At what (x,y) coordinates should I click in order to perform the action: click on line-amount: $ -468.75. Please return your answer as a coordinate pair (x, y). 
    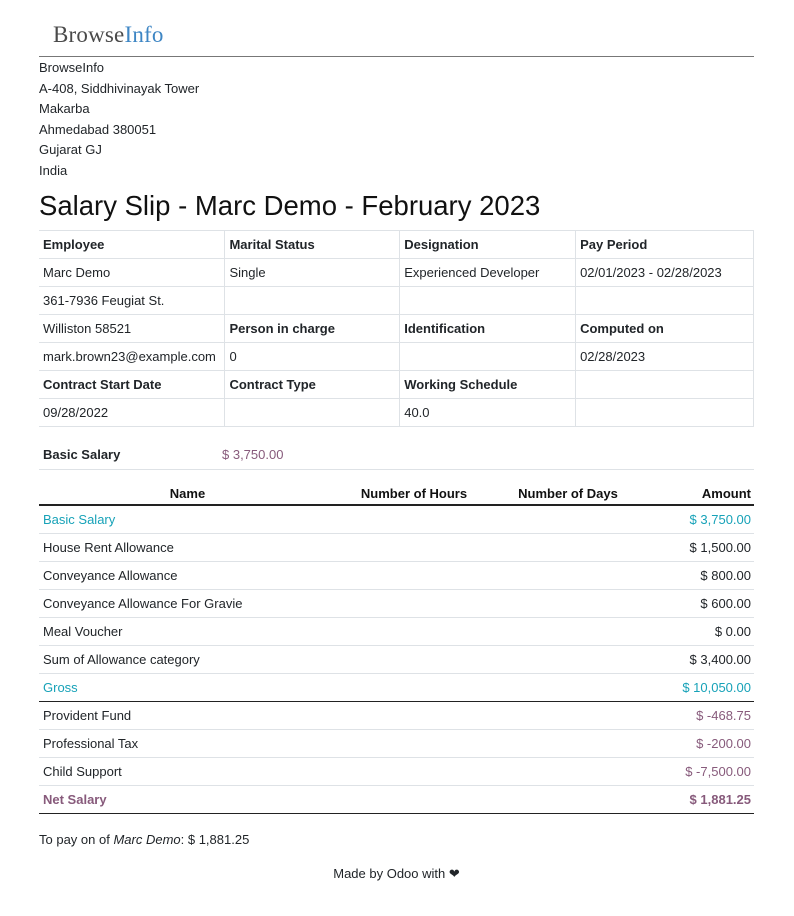
    Looking at the image, I should click on (699, 715).